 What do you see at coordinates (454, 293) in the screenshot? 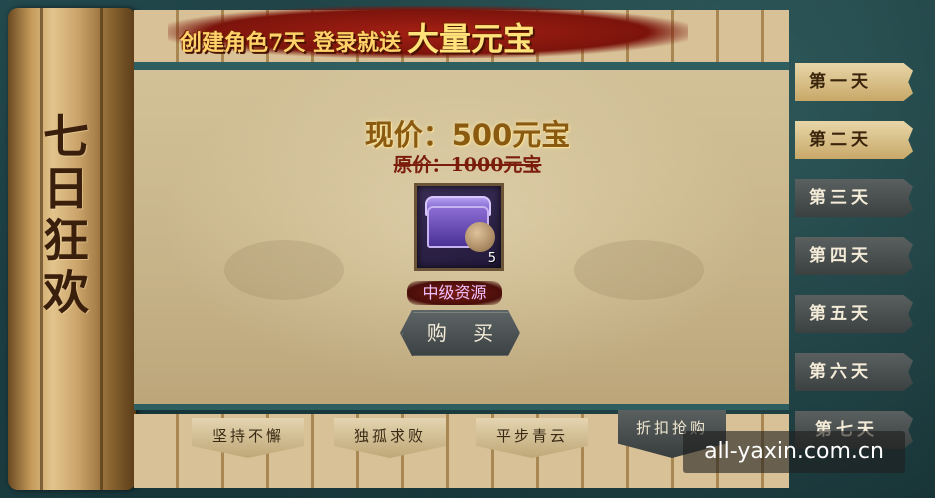
I see `item-name: 中级资源` at bounding box center [454, 293].